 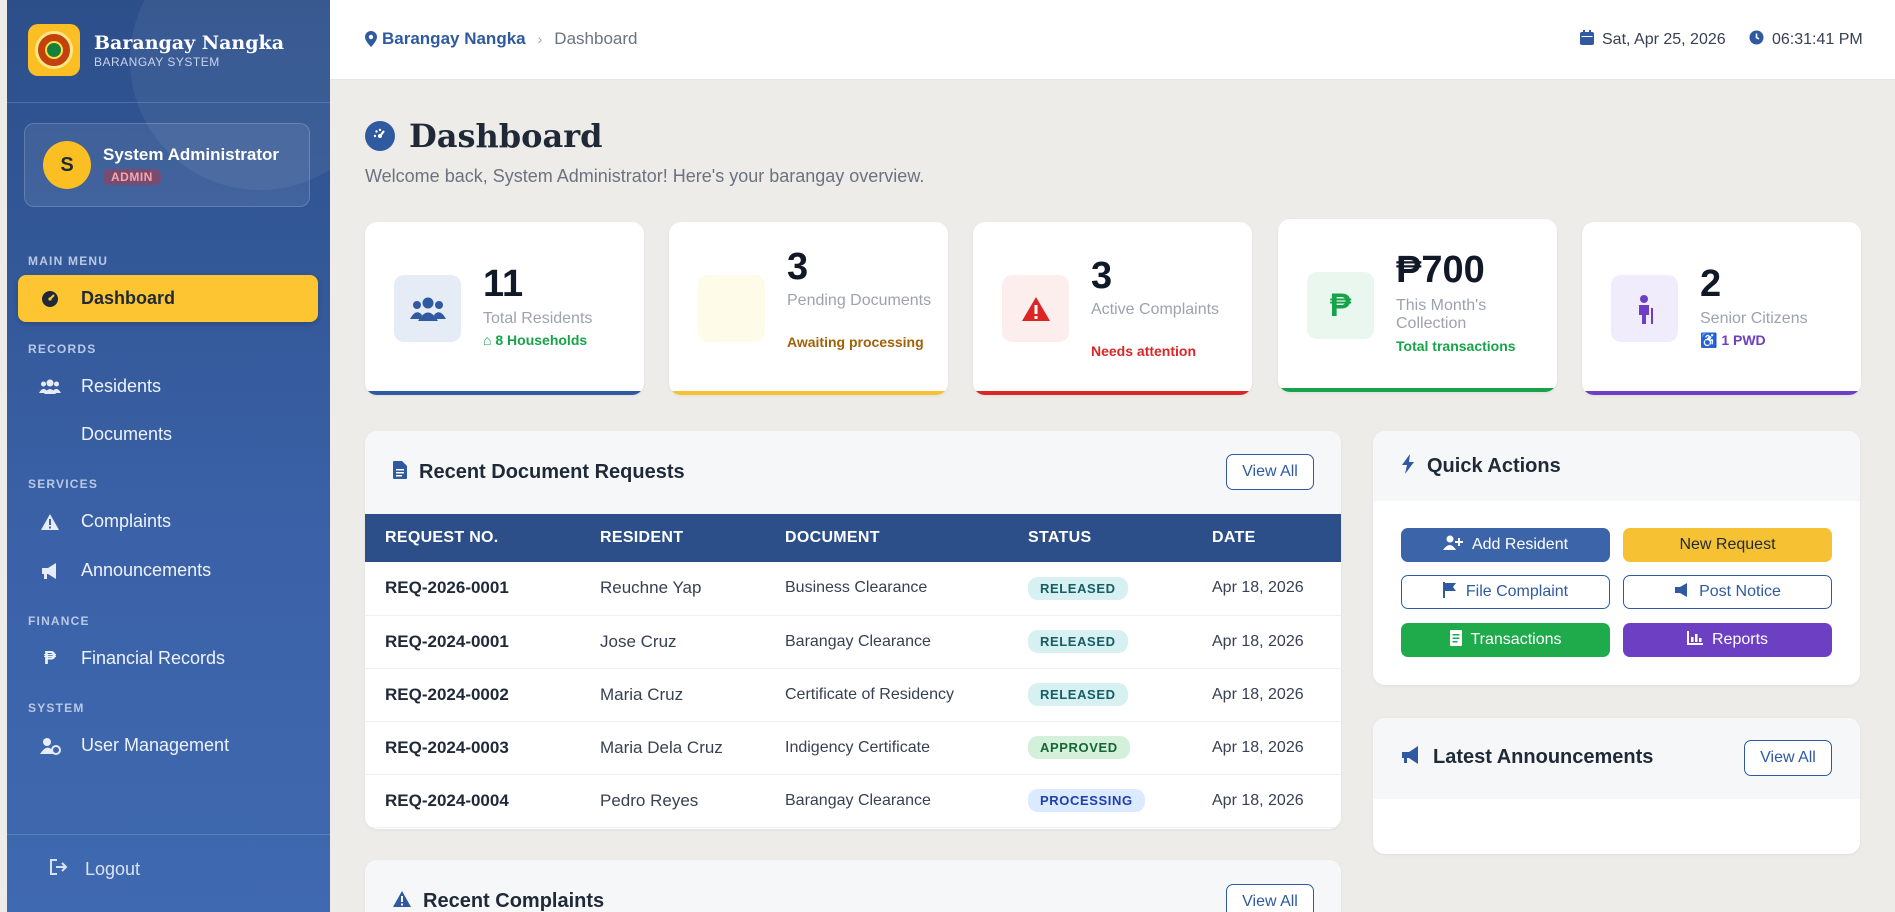 I want to click on sidebar-item-user-management: User Management, so click(x=168, y=745).